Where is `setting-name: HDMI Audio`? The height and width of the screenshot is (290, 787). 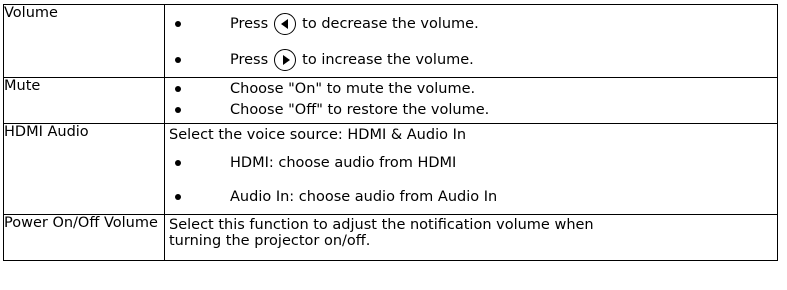 setting-name: HDMI Audio is located at coordinates (84, 169).